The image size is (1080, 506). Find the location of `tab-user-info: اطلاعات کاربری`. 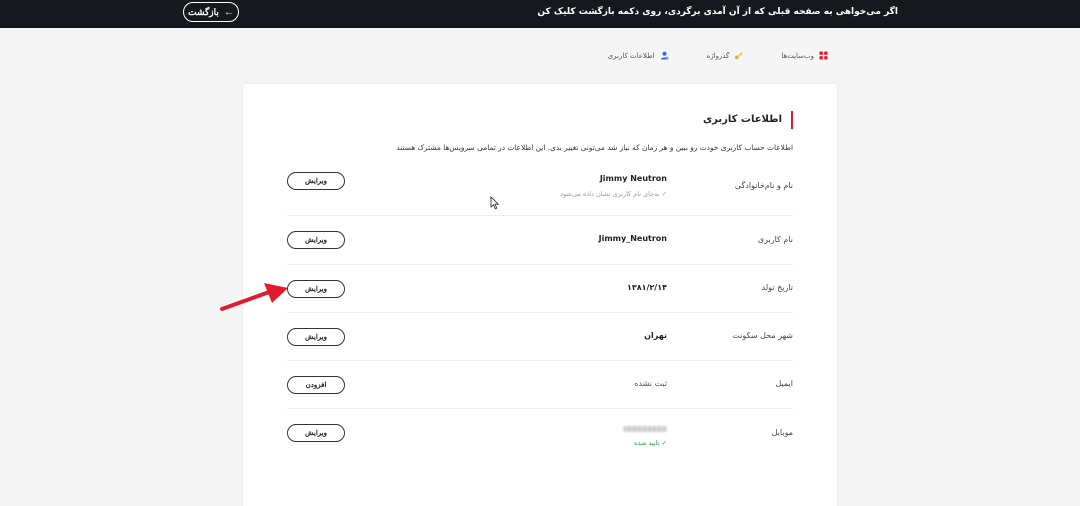

tab-user-info: اطلاعات کاربری is located at coordinates (638, 55).